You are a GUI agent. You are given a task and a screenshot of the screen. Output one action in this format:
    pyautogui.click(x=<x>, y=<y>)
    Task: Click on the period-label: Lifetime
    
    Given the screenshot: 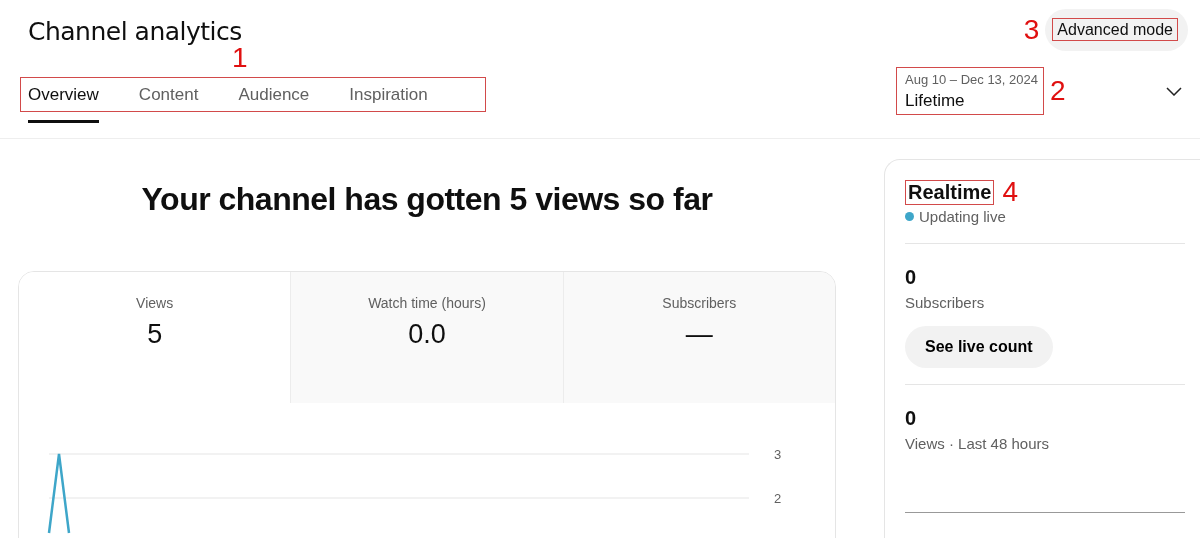 What is the action you would take?
    pyautogui.click(x=935, y=101)
    